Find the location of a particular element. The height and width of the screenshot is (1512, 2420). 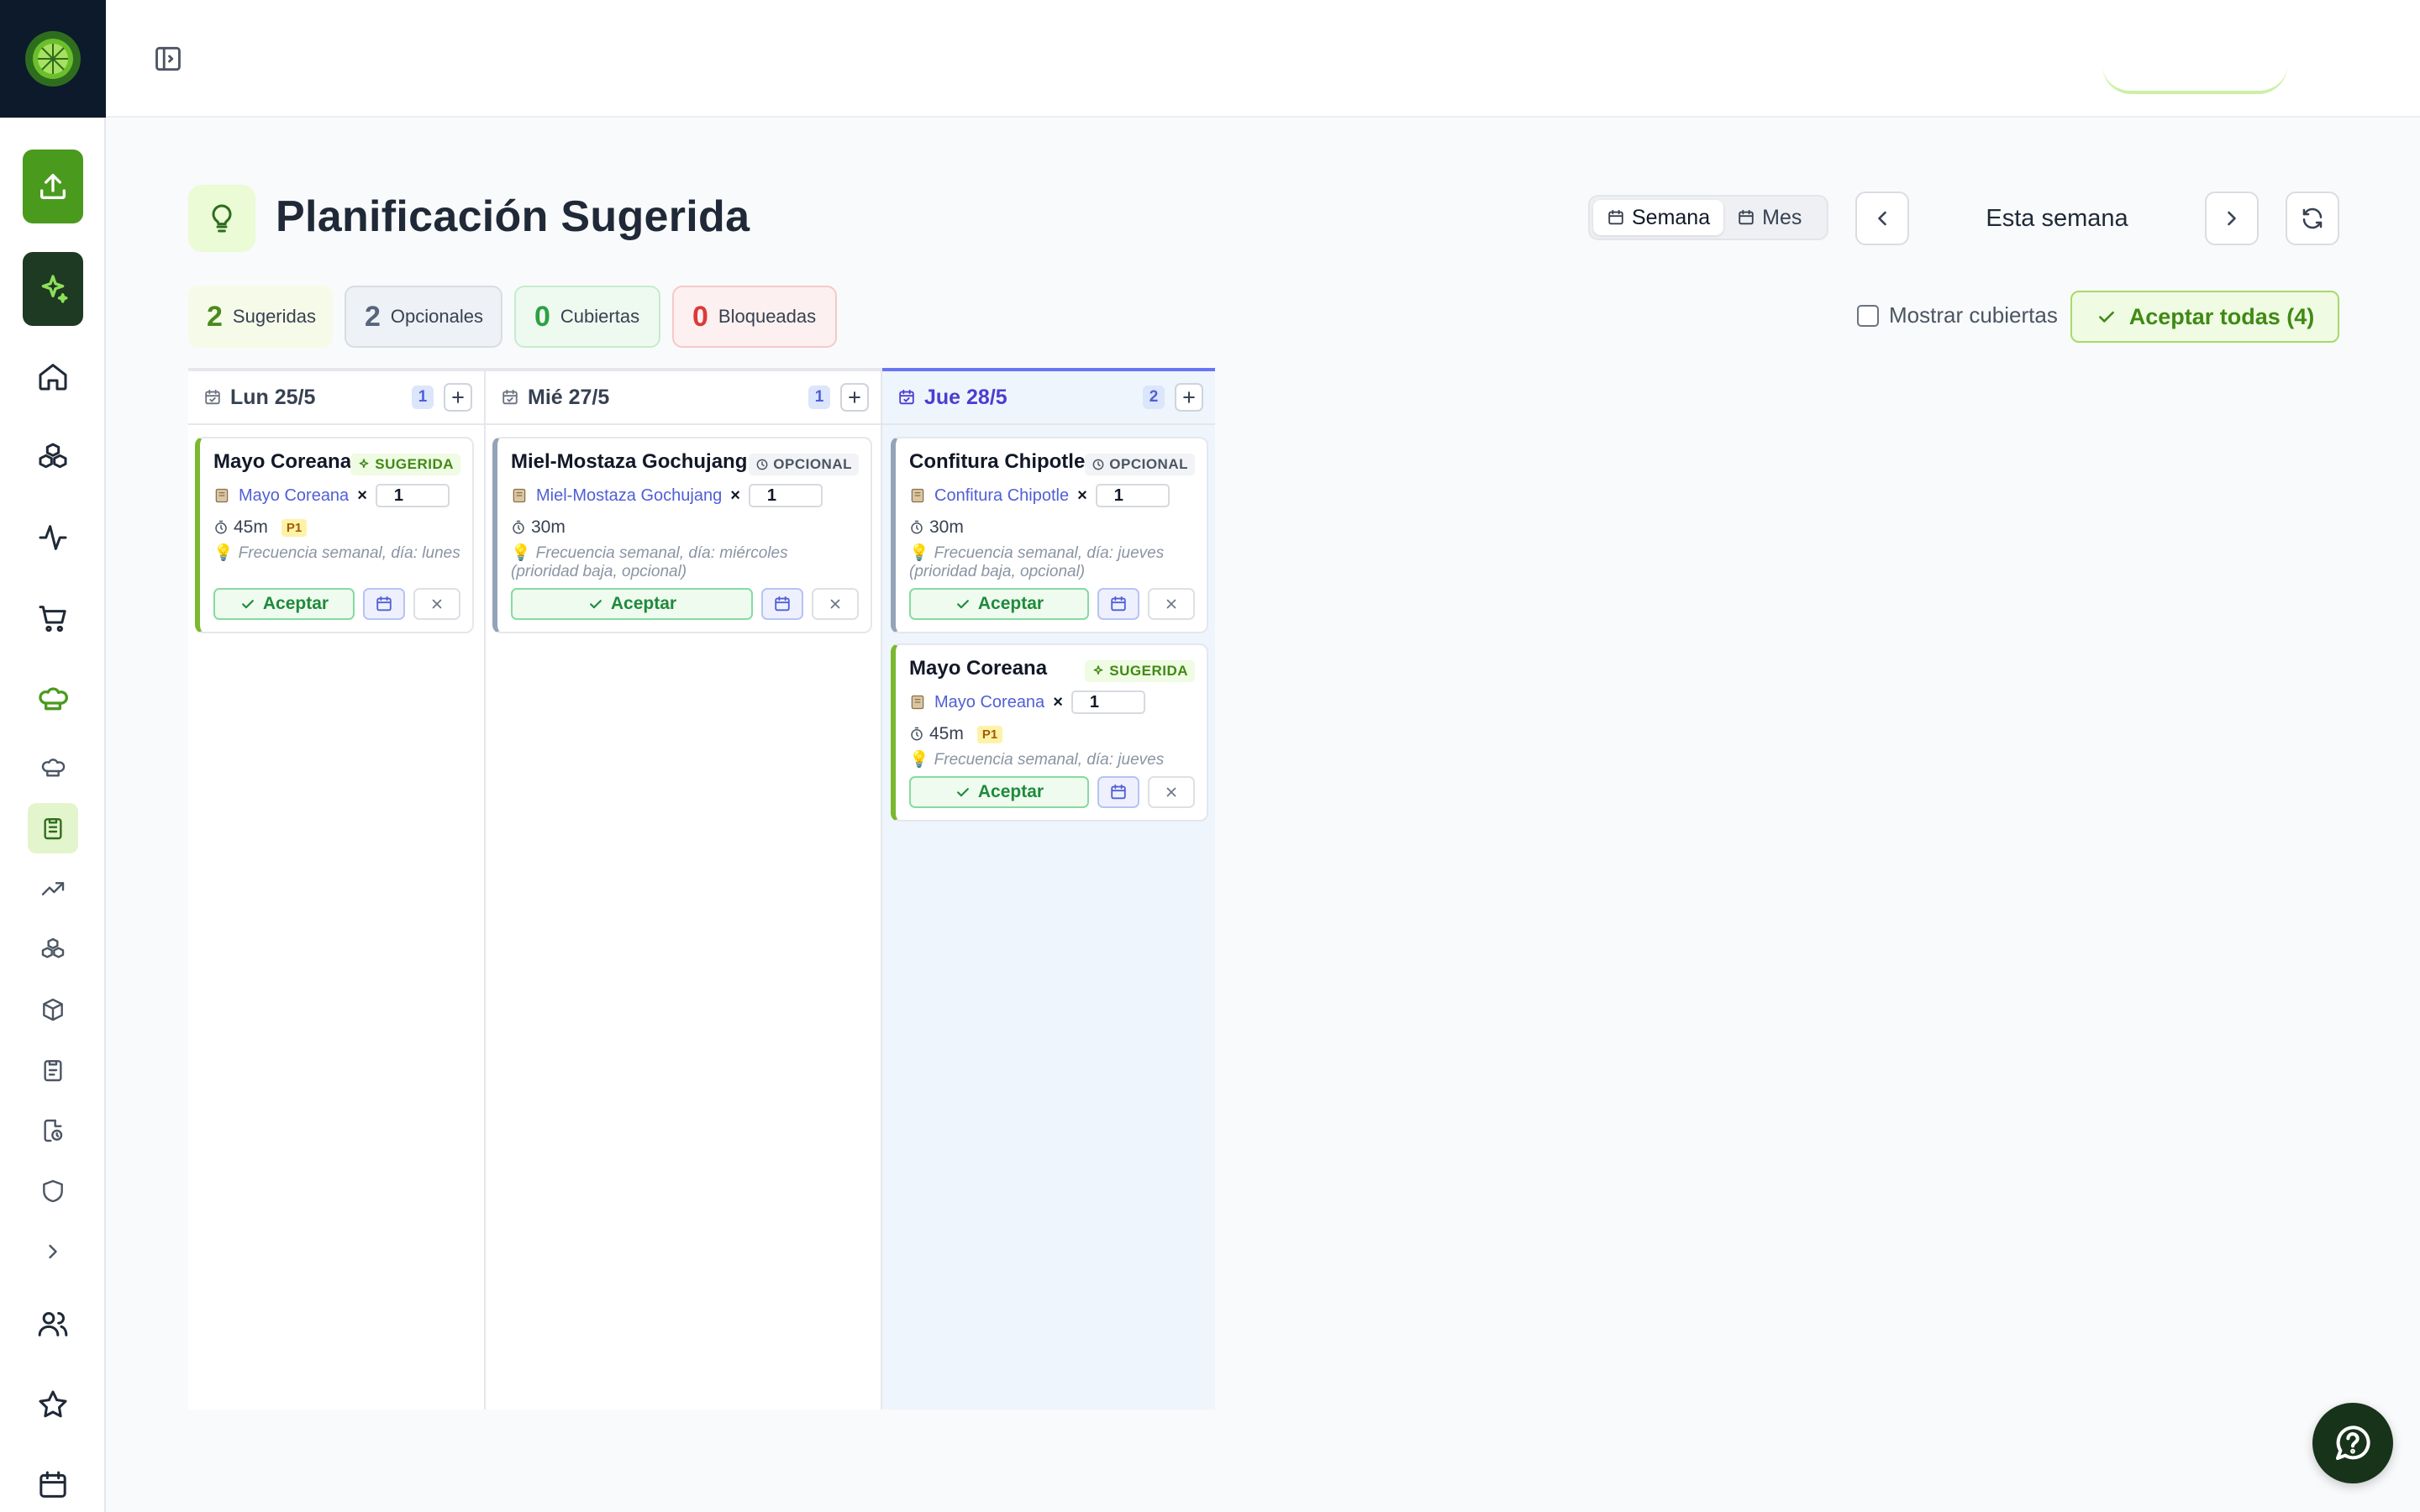

clipboard-icon is located at coordinates (53, 1070).